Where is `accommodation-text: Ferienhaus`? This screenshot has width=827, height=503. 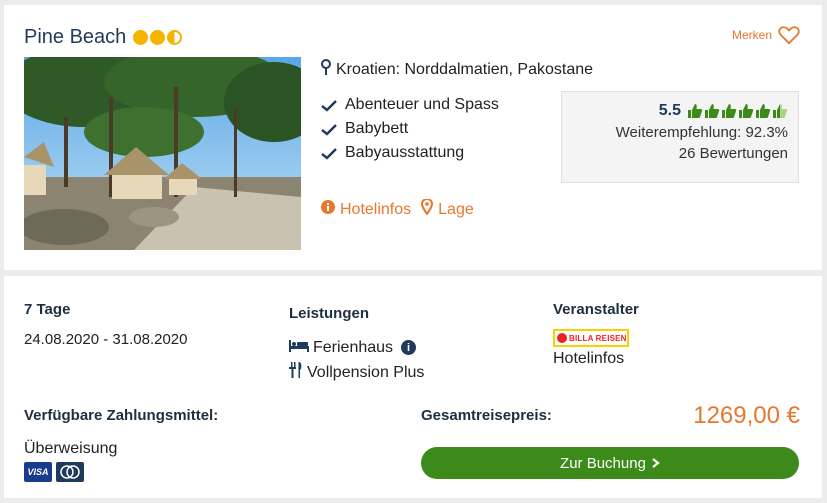 accommodation-text: Ferienhaus is located at coordinates (353, 347).